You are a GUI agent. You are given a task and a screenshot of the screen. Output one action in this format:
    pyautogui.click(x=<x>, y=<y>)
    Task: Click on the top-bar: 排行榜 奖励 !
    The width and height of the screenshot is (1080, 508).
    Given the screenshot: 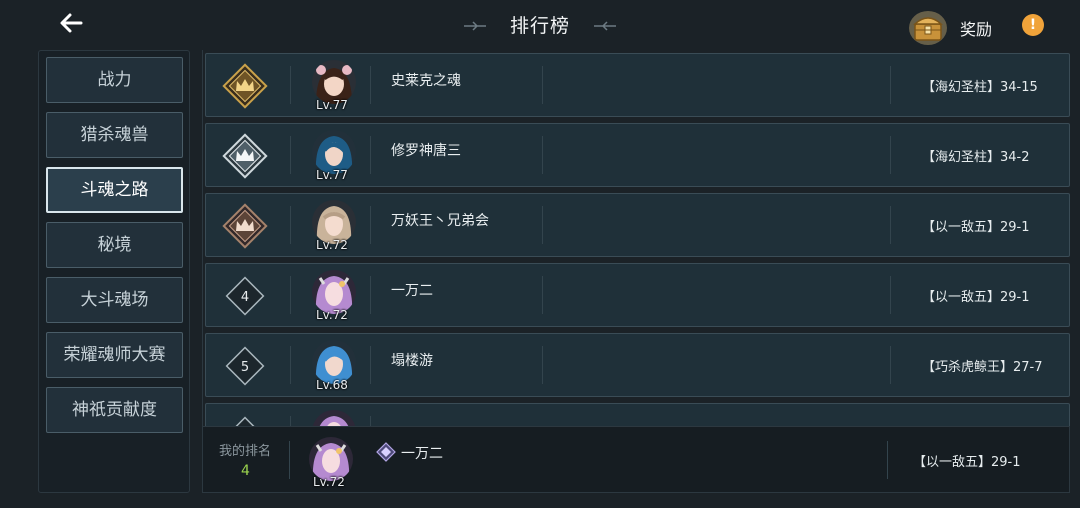 What is the action you would take?
    pyautogui.click(x=540, y=25)
    